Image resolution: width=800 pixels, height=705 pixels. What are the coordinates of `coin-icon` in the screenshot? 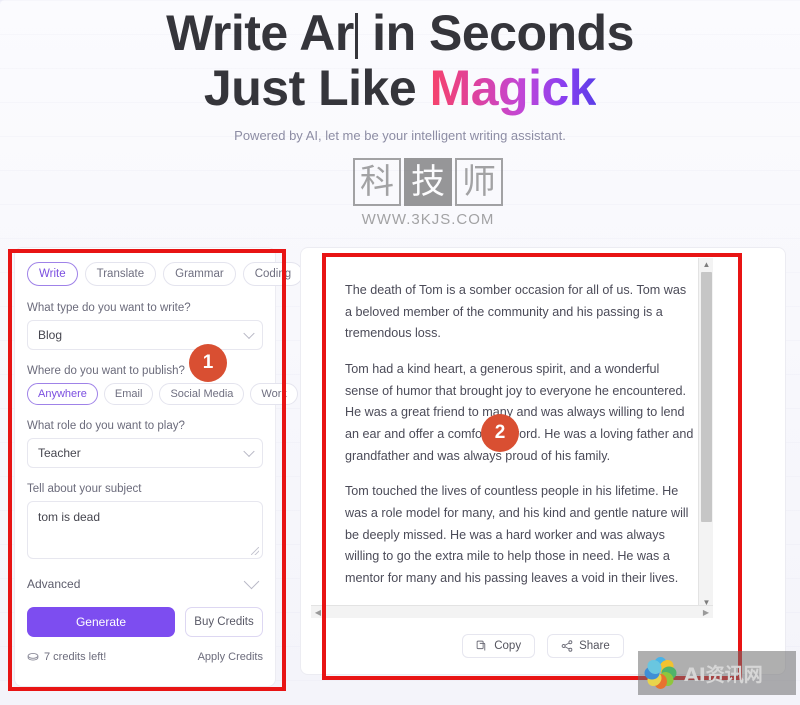 It's located at (33, 657).